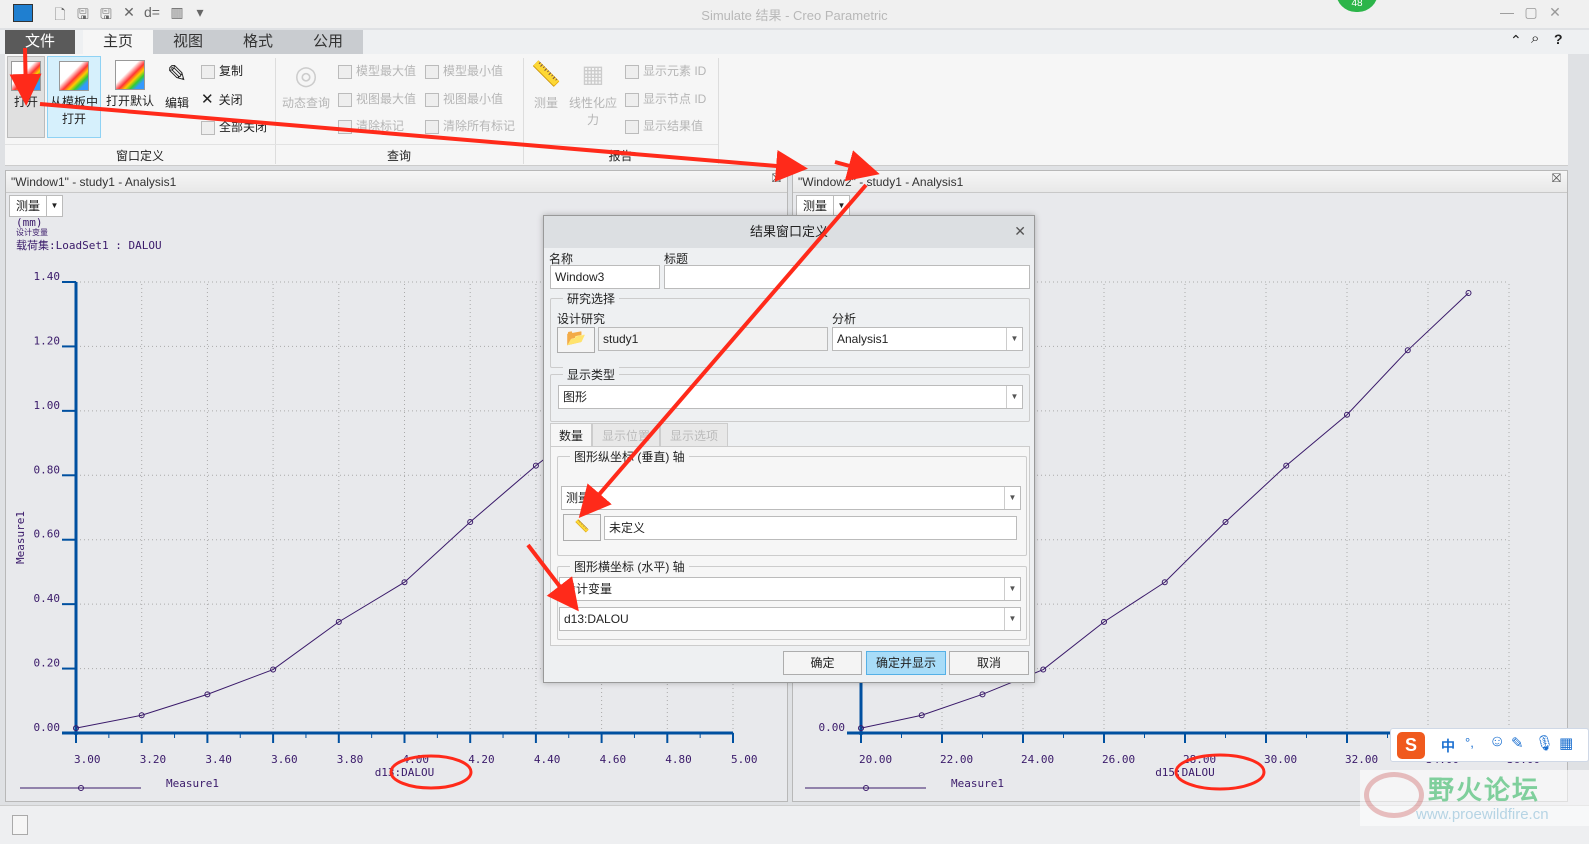 This screenshot has width=1589, height=844. I want to click on x-tick-label: 20.00, so click(875, 759).